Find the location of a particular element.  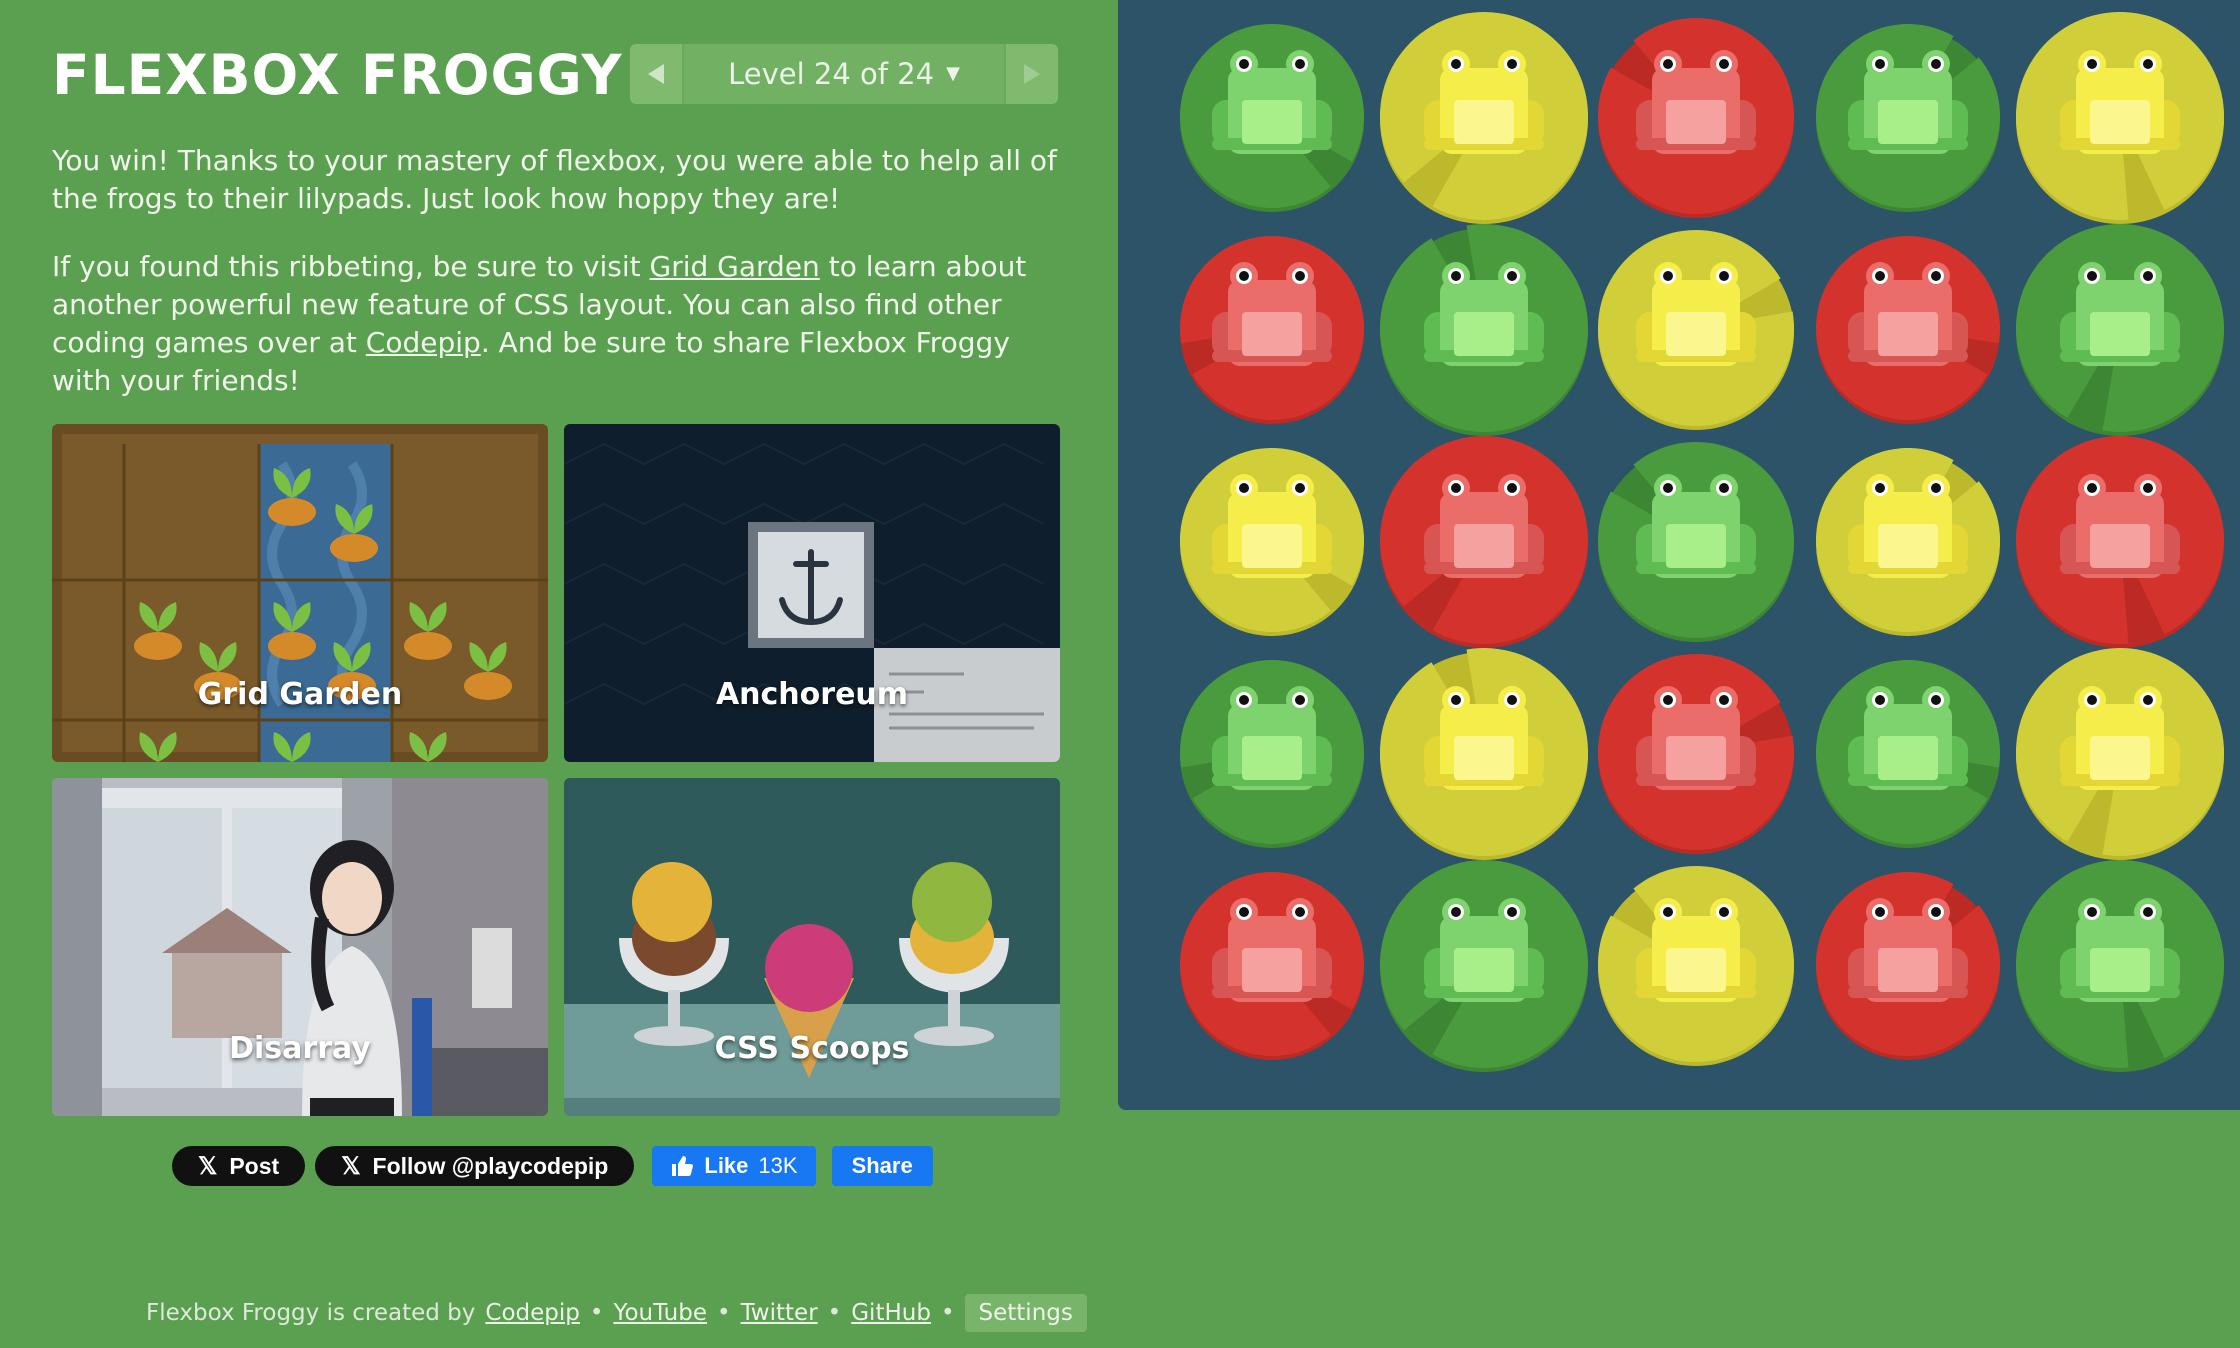

facebook-share-button: Share is located at coordinates (882, 1166).